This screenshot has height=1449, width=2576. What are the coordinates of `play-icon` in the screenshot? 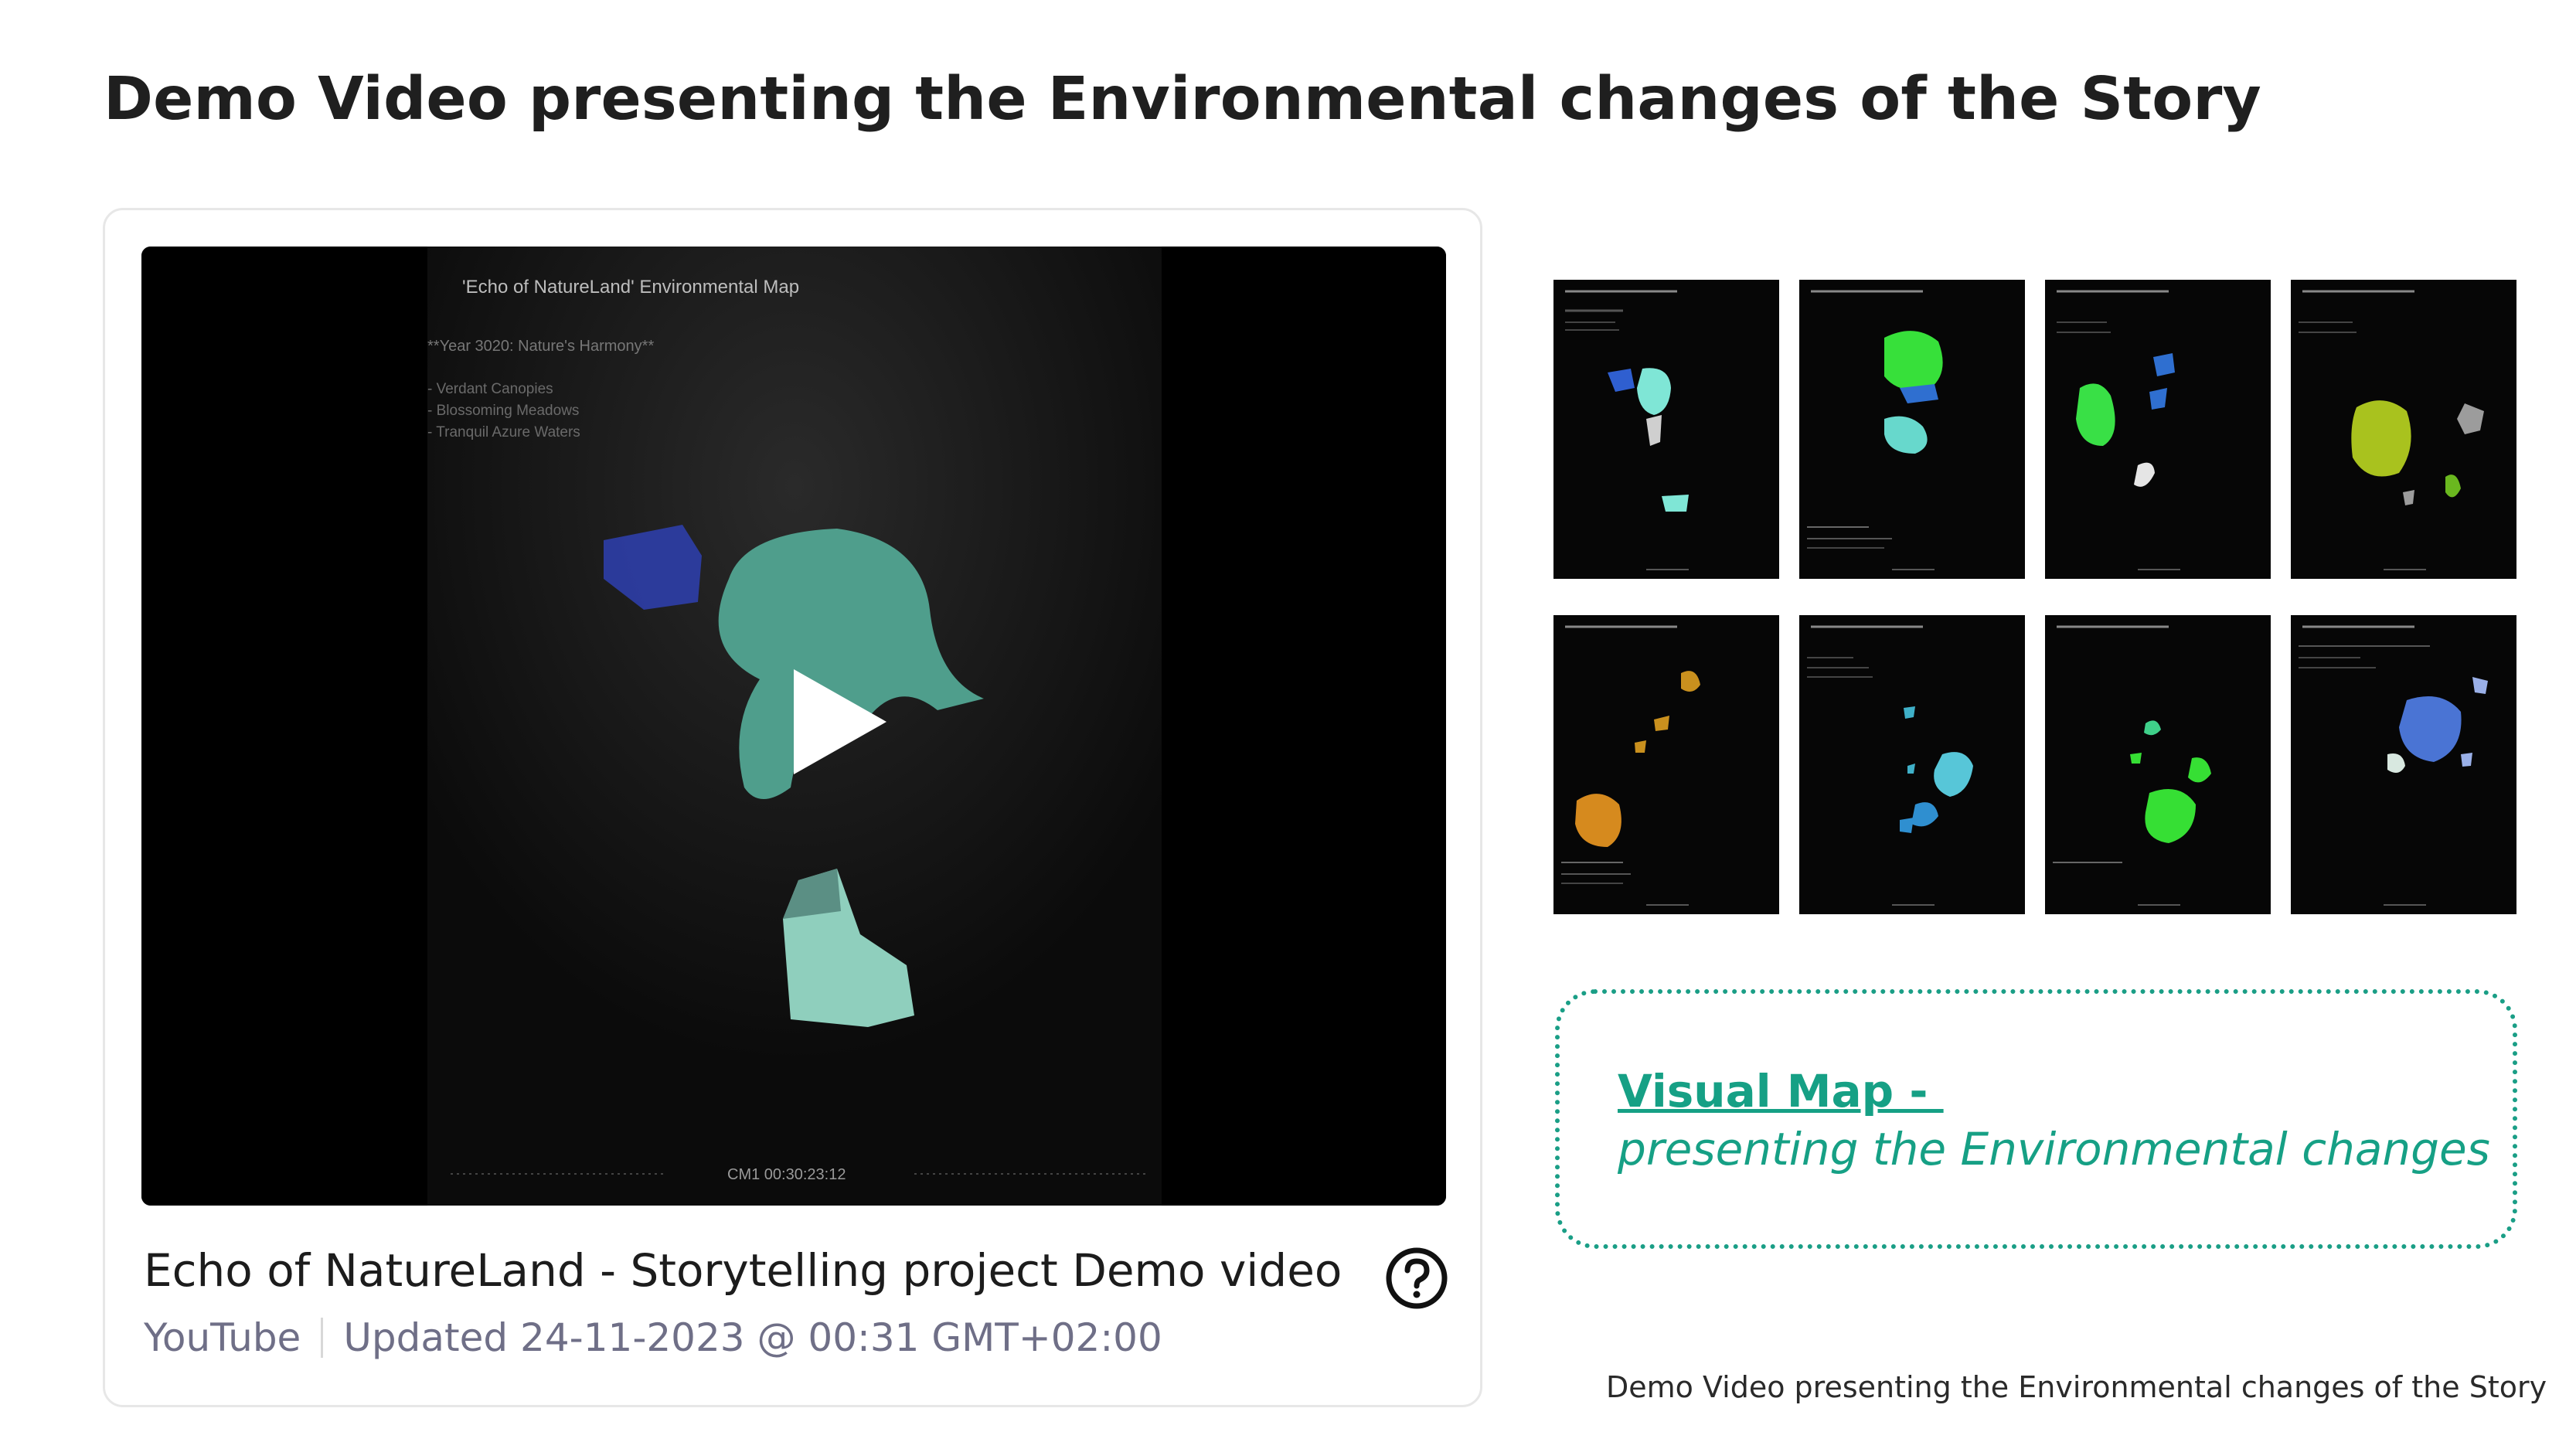 It's located at (840, 721).